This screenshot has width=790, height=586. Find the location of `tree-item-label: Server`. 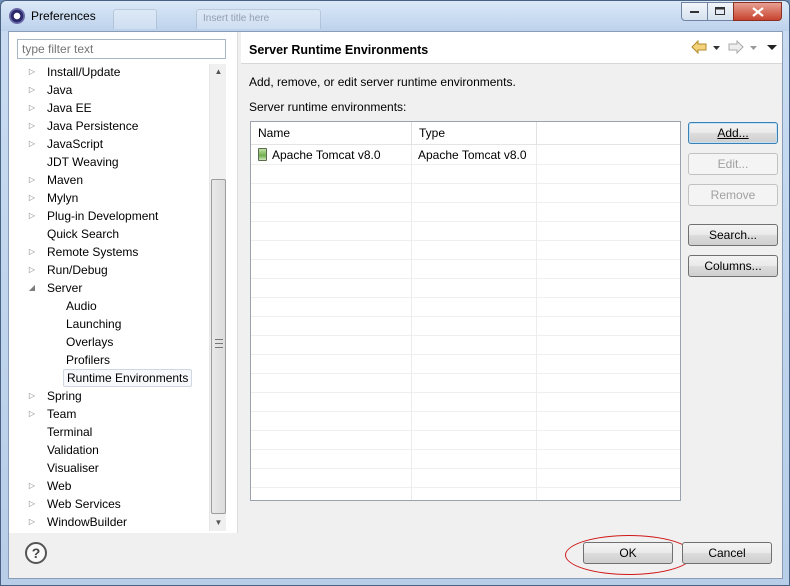

tree-item-label: Server is located at coordinates (65, 288).